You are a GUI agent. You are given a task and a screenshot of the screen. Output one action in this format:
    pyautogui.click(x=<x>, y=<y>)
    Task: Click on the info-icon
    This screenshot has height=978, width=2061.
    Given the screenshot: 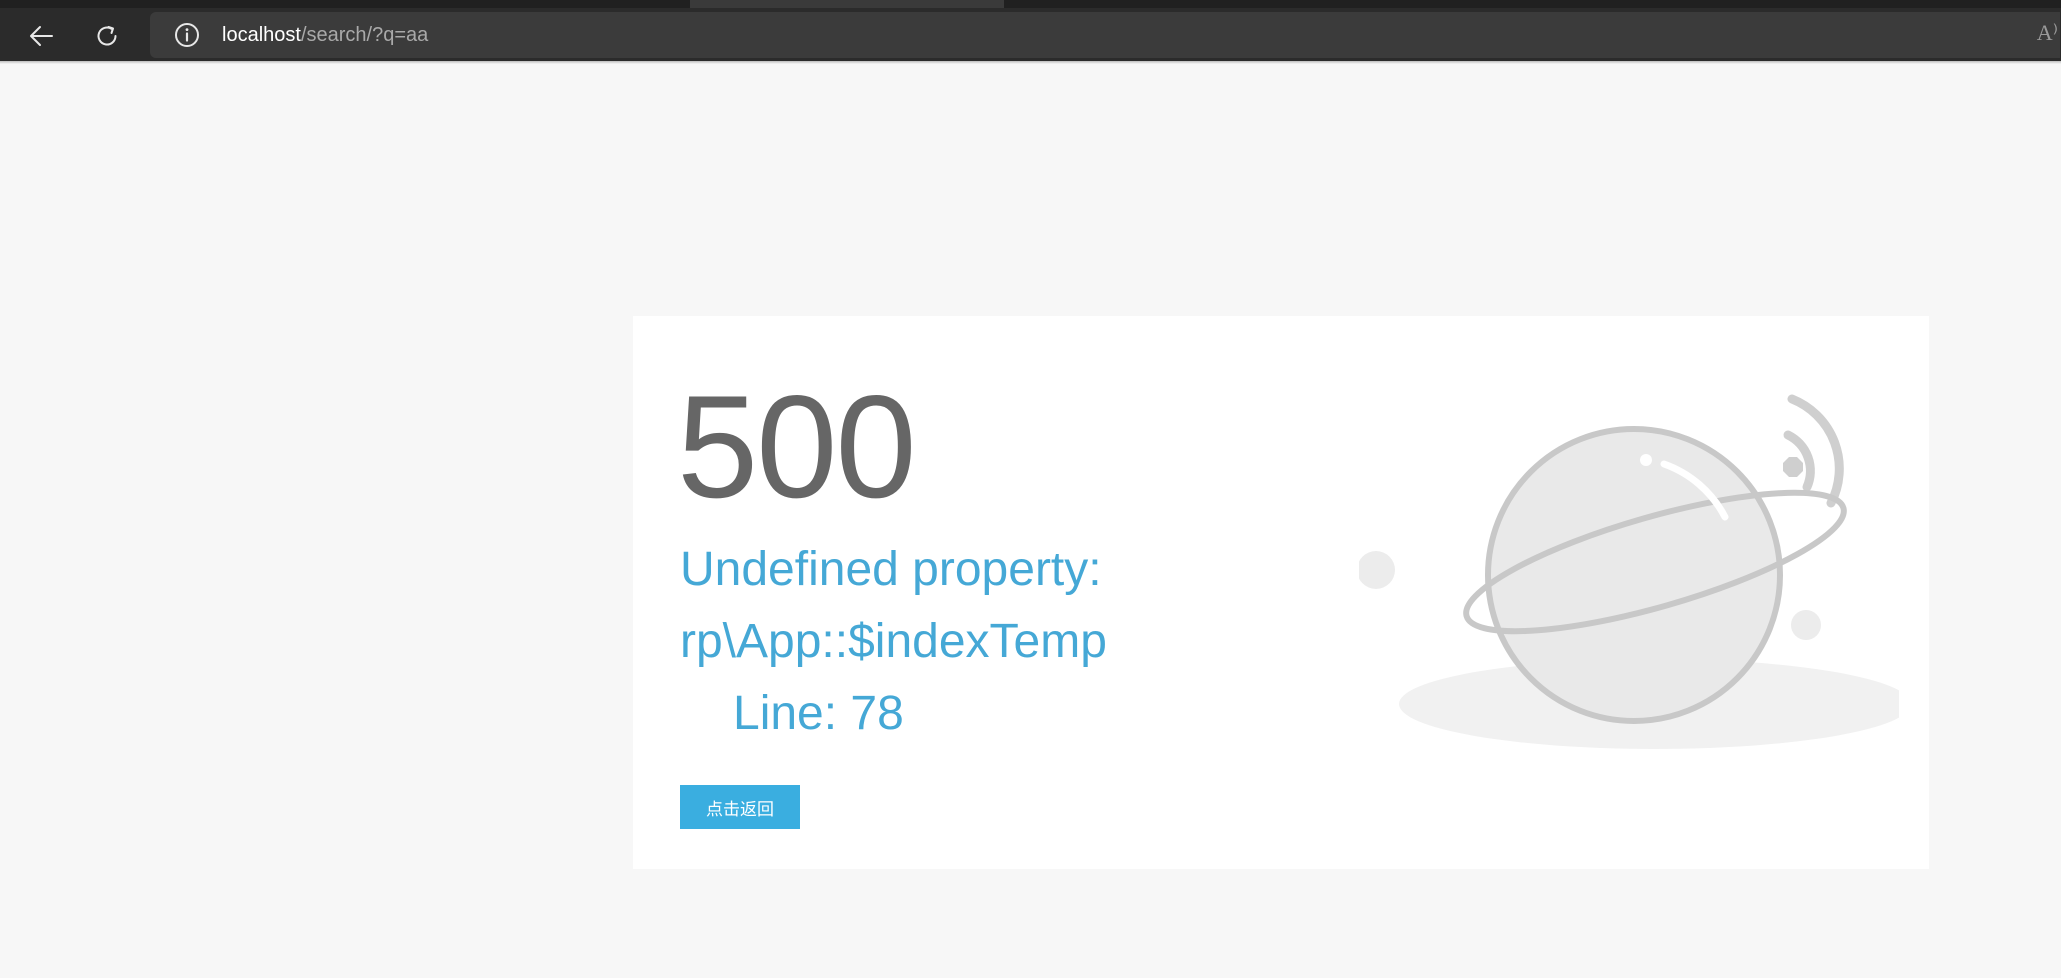 What is the action you would take?
    pyautogui.click(x=187, y=35)
    